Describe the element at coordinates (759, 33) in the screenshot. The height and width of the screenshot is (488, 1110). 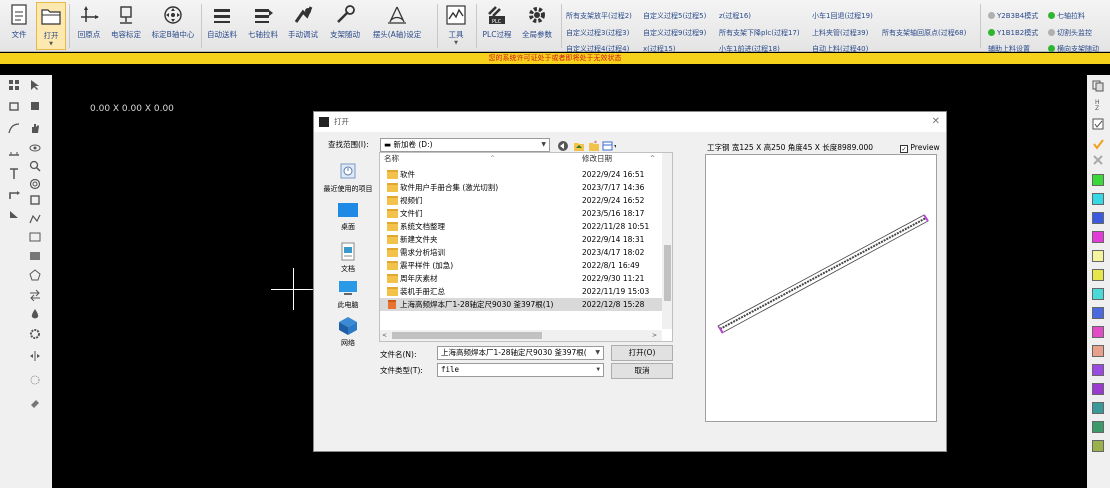
I see `process-link: 所有支架下降plc(过程17)` at that location.